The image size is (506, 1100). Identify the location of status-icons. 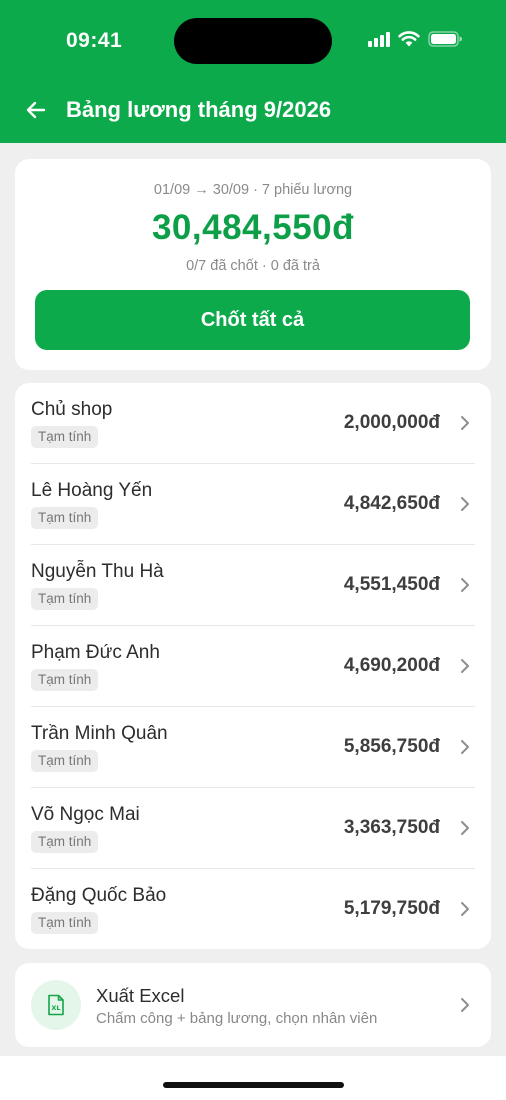
(415, 39).